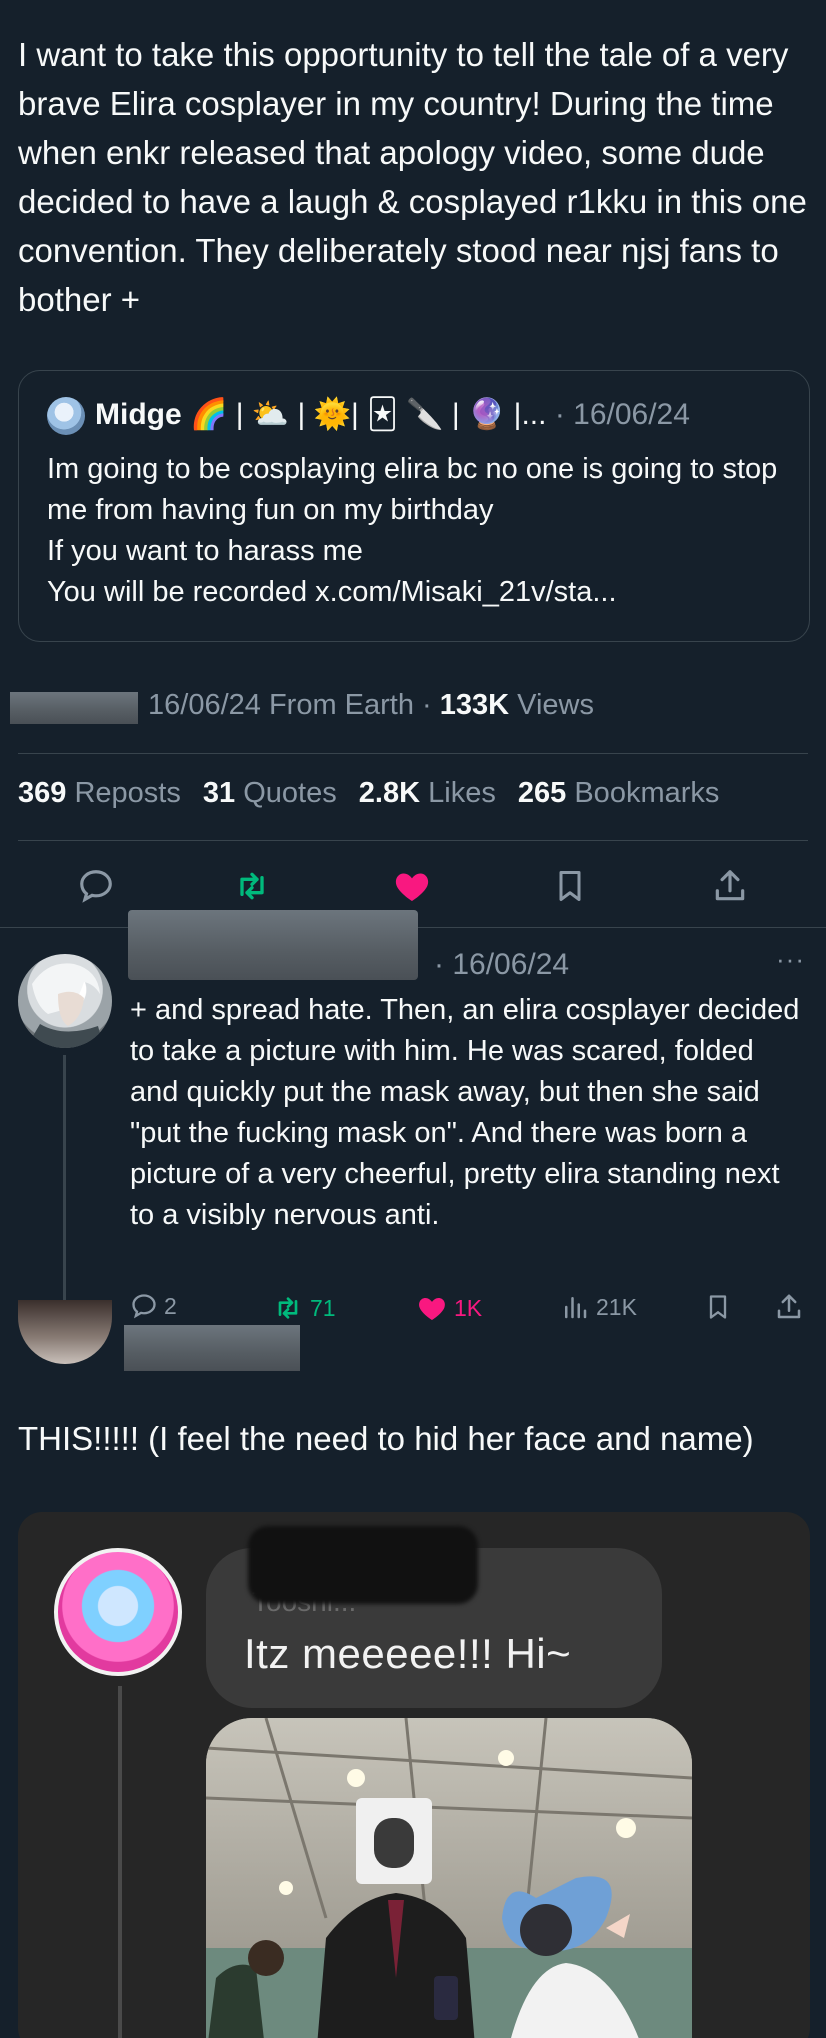 Image resolution: width=826 pixels, height=2038 pixels. Describe the element at coordinates (619, 793) in the screenshot. I see `stat-bookmarks: 265 Bookmarks` at that location.